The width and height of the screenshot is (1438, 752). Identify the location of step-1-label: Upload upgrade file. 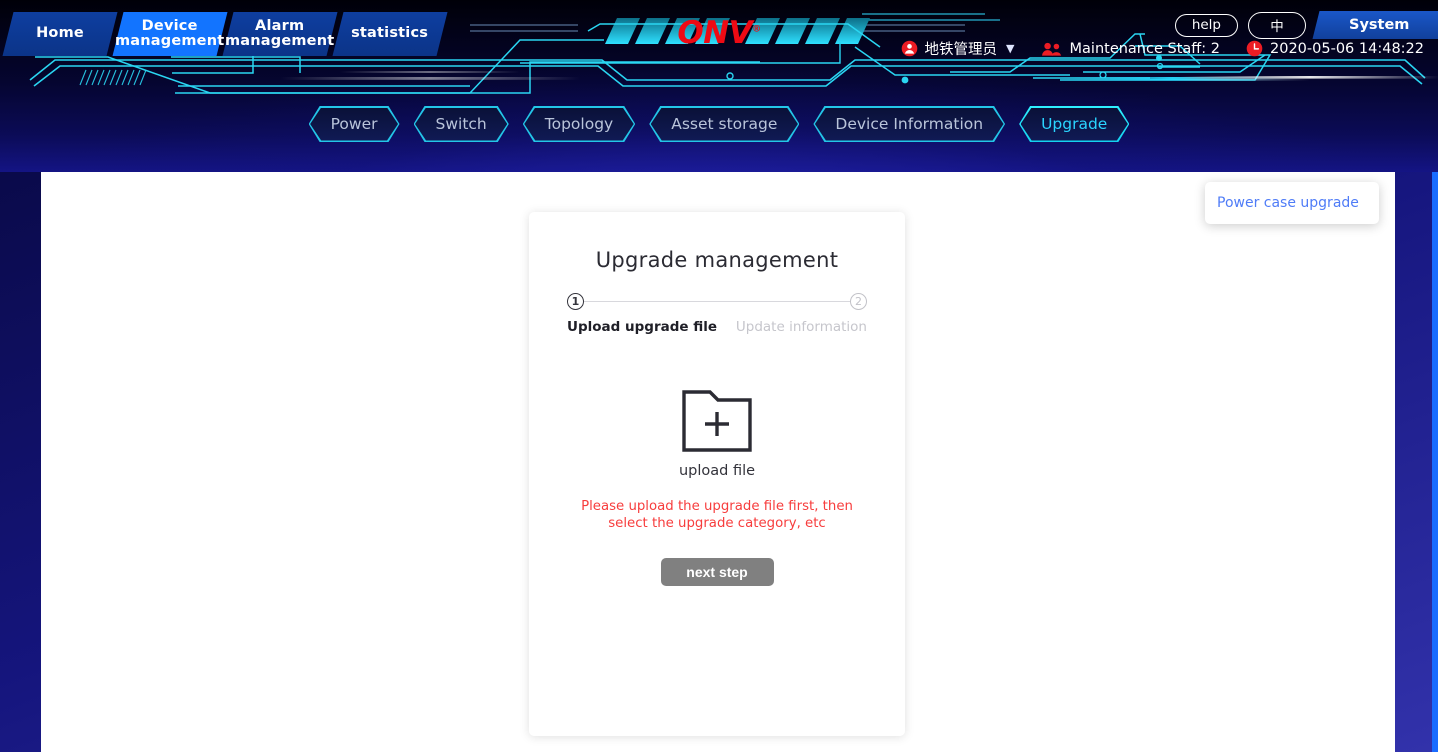
(642, 327).